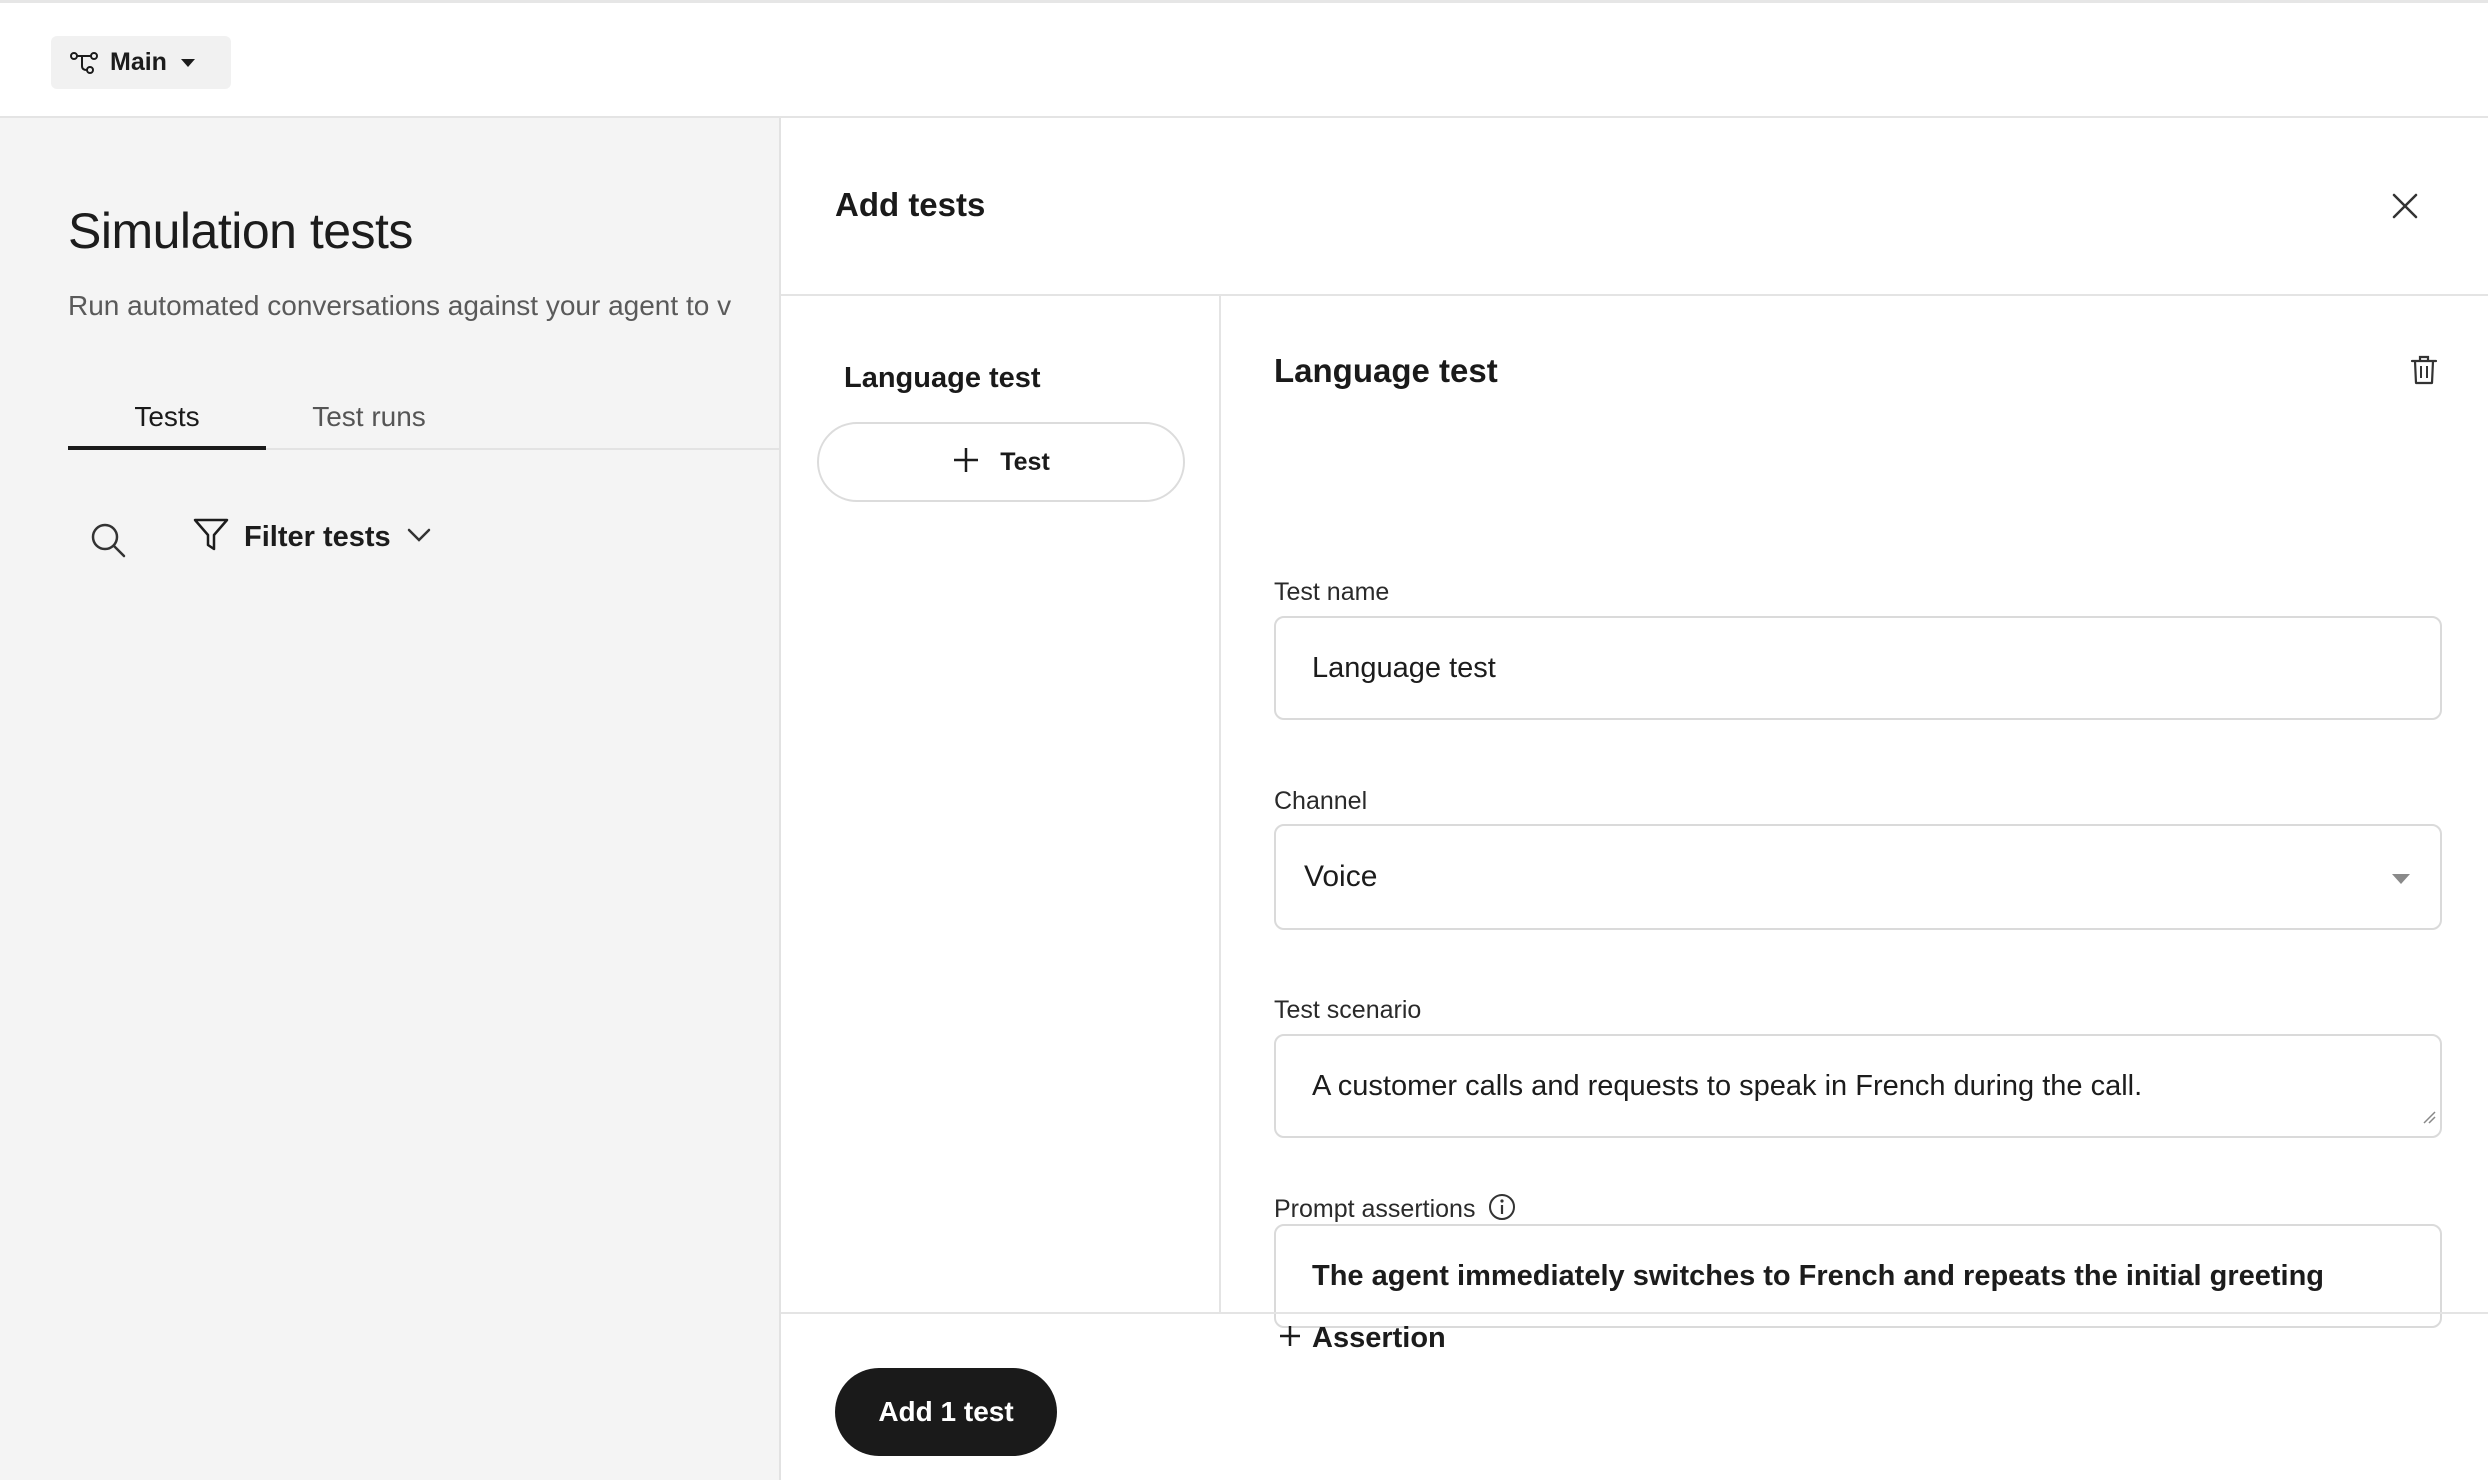 The width and height of the screenshot is (2488, 1480). What do you see at coordinates (1321, 801) in the screenshot?
I see `channel-label: Channel` at bounding box center [1321, 801].